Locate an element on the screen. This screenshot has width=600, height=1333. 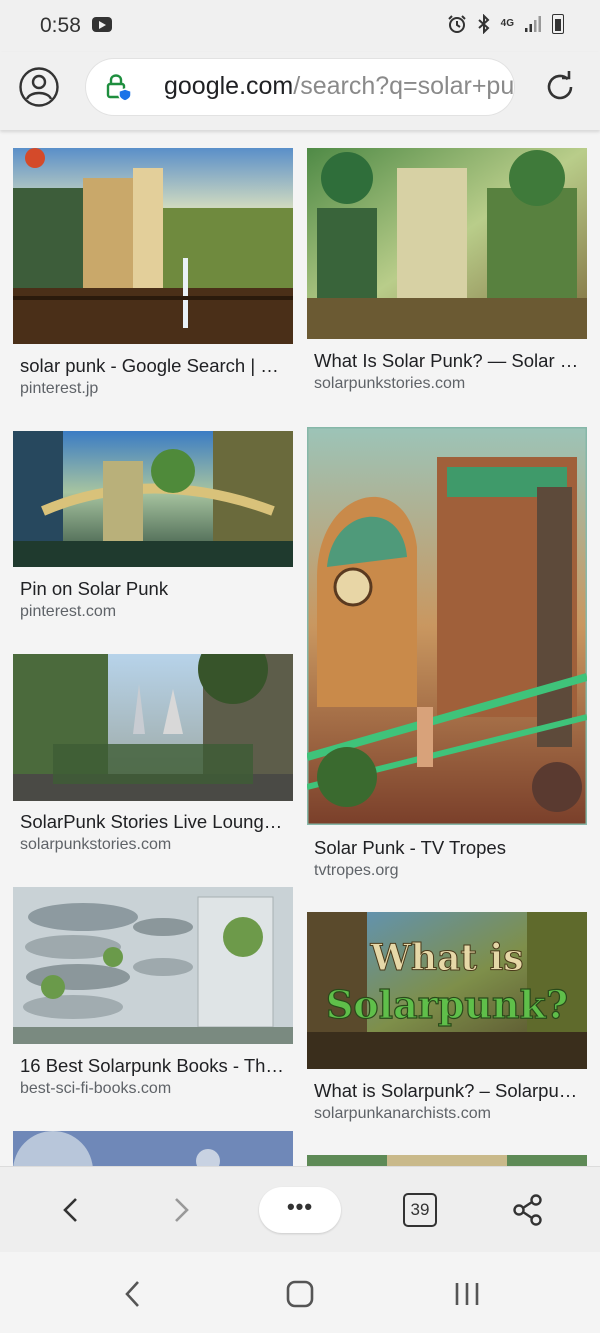
share-icon is located at coordinates (528, 1210).